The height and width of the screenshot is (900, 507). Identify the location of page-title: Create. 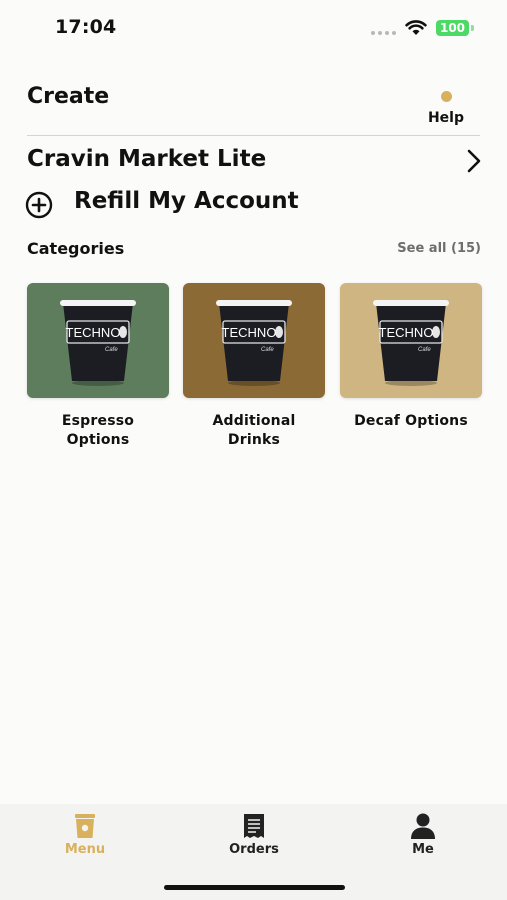
(68, 96).